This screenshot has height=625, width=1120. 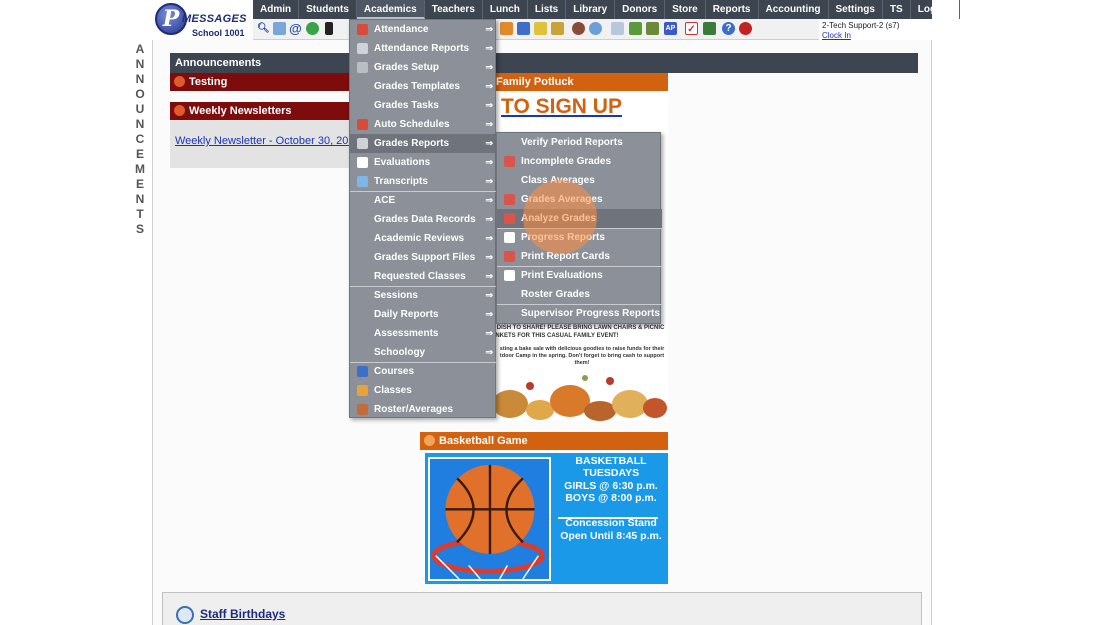 I want to click on toolbar-cash-icon, so click(x=635, y=28).